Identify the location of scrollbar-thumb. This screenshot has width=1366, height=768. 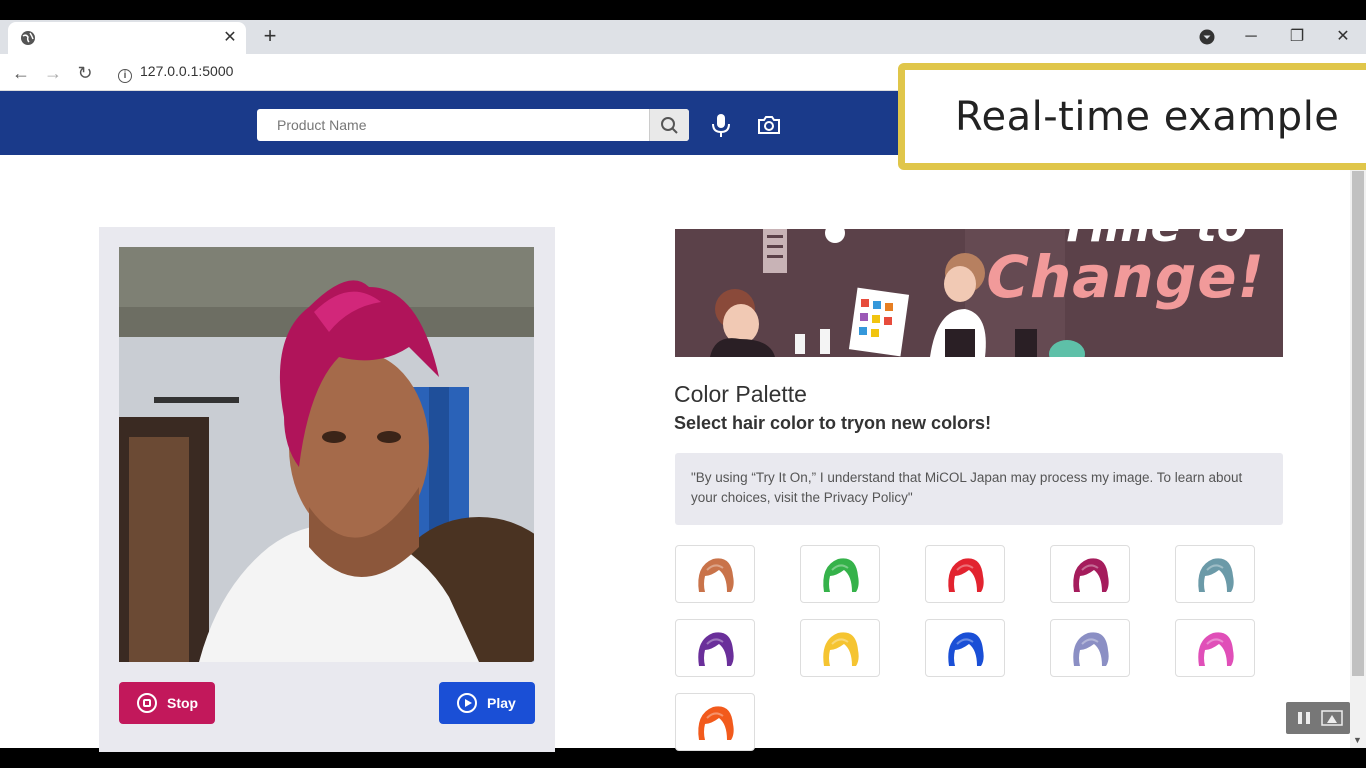
(1358, 423).